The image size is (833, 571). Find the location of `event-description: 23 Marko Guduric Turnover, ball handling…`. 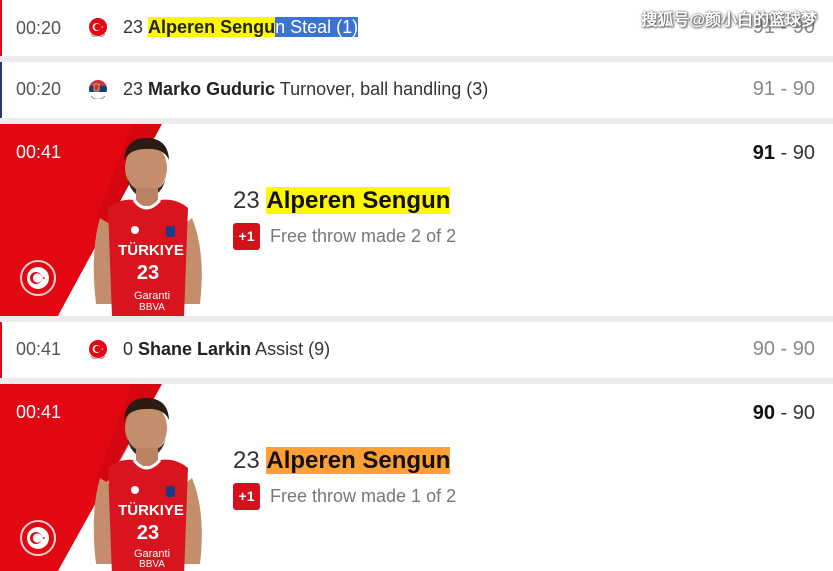

event-description: 23 Marko Guduric Turnover, ball handling… is located at coordinates (305, 89).